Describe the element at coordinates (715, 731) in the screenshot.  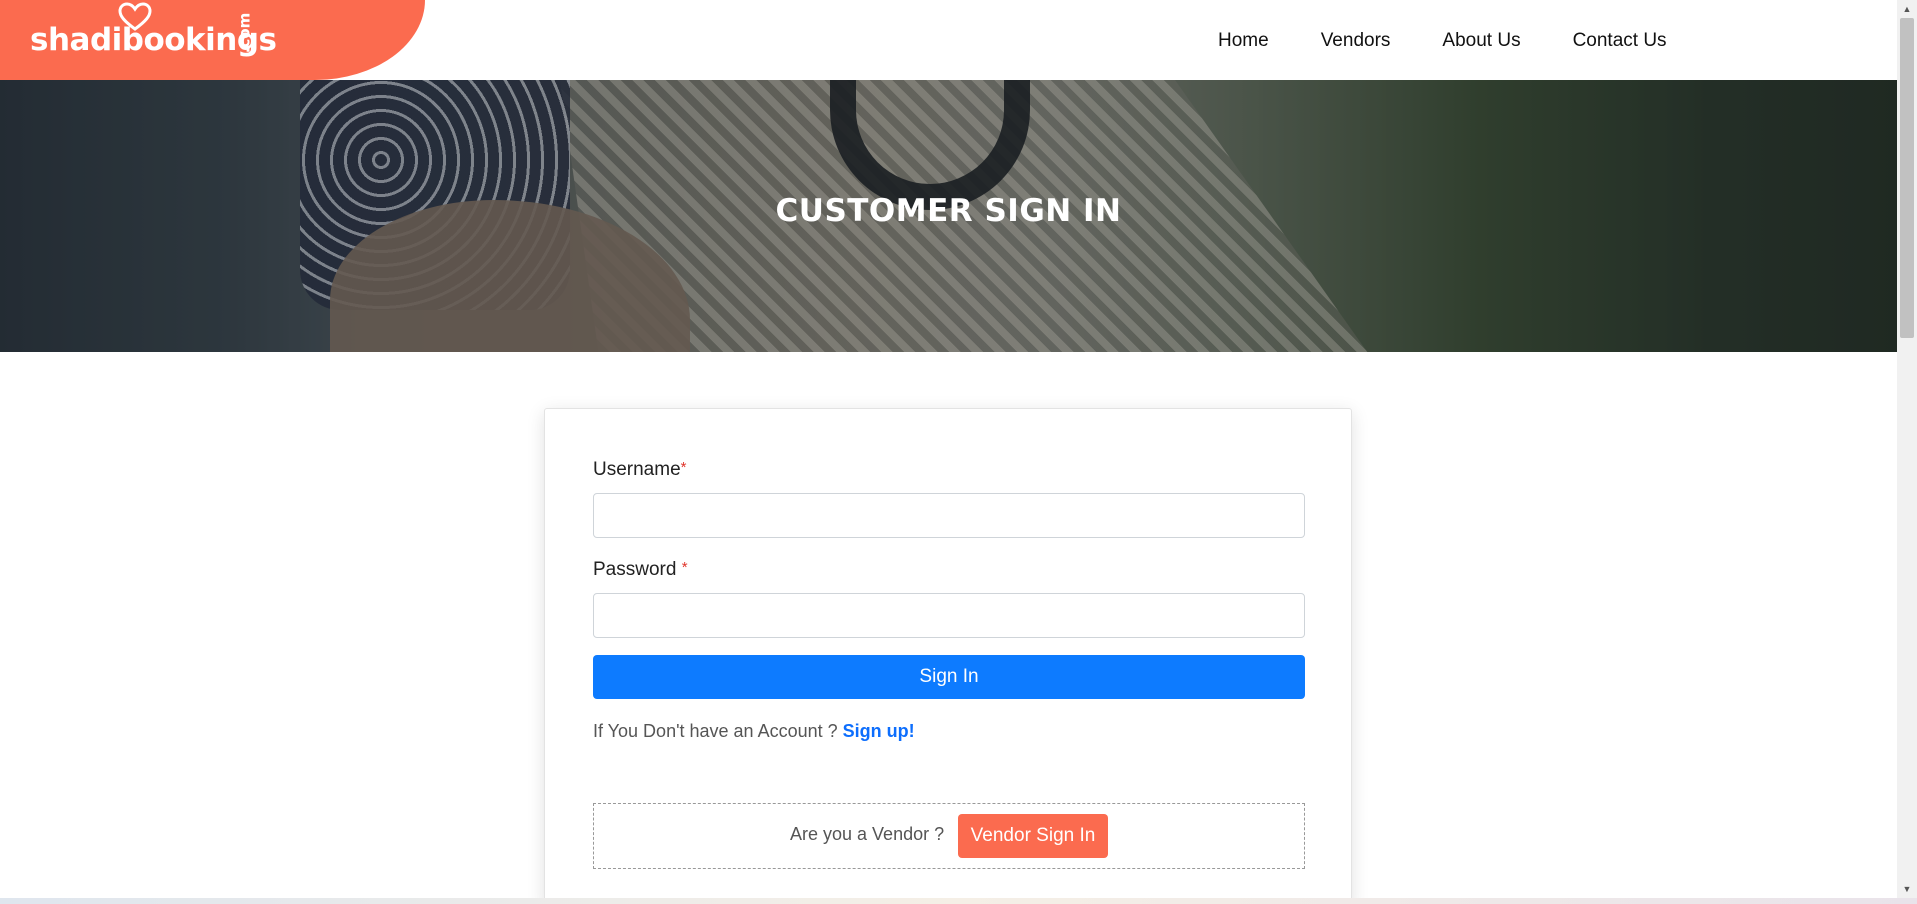
I see `signup-prompt-text: If You Don't have an Account ?` at that location.